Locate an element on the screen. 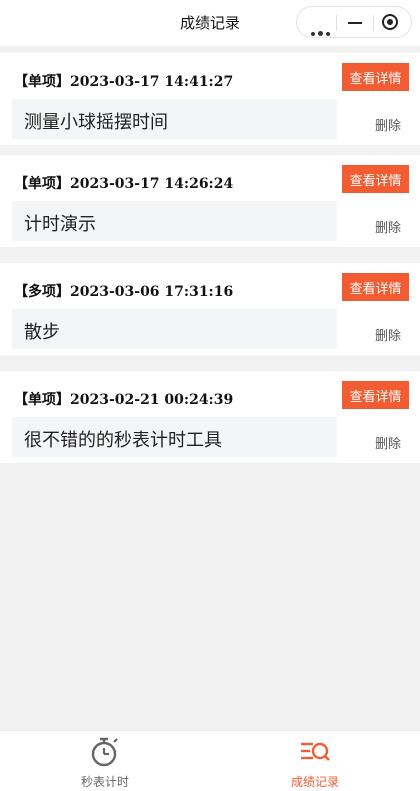  tab-label: 秒表计时 is located at coordinates (104, 782).